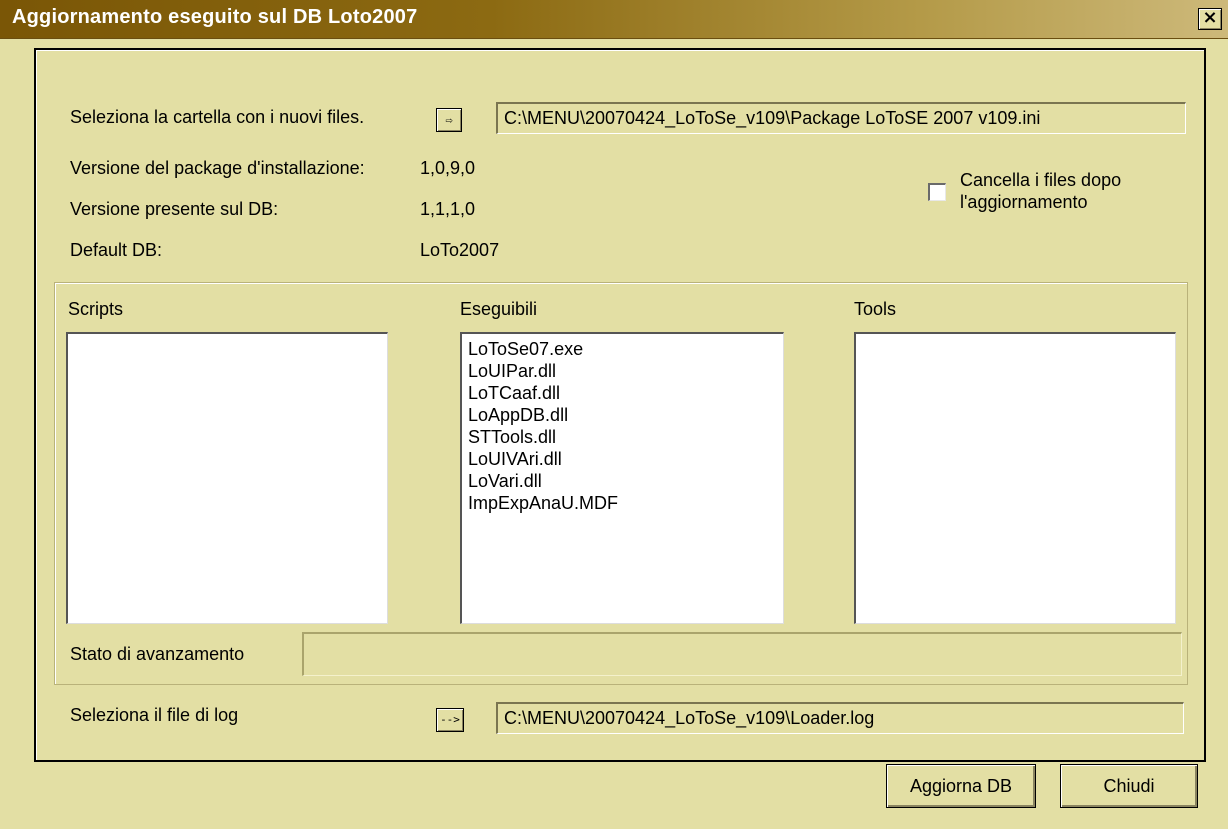 The height and width of the screenshot is (829, 1228). I want to click on list-item: STTools.dll, so click(622, 437).